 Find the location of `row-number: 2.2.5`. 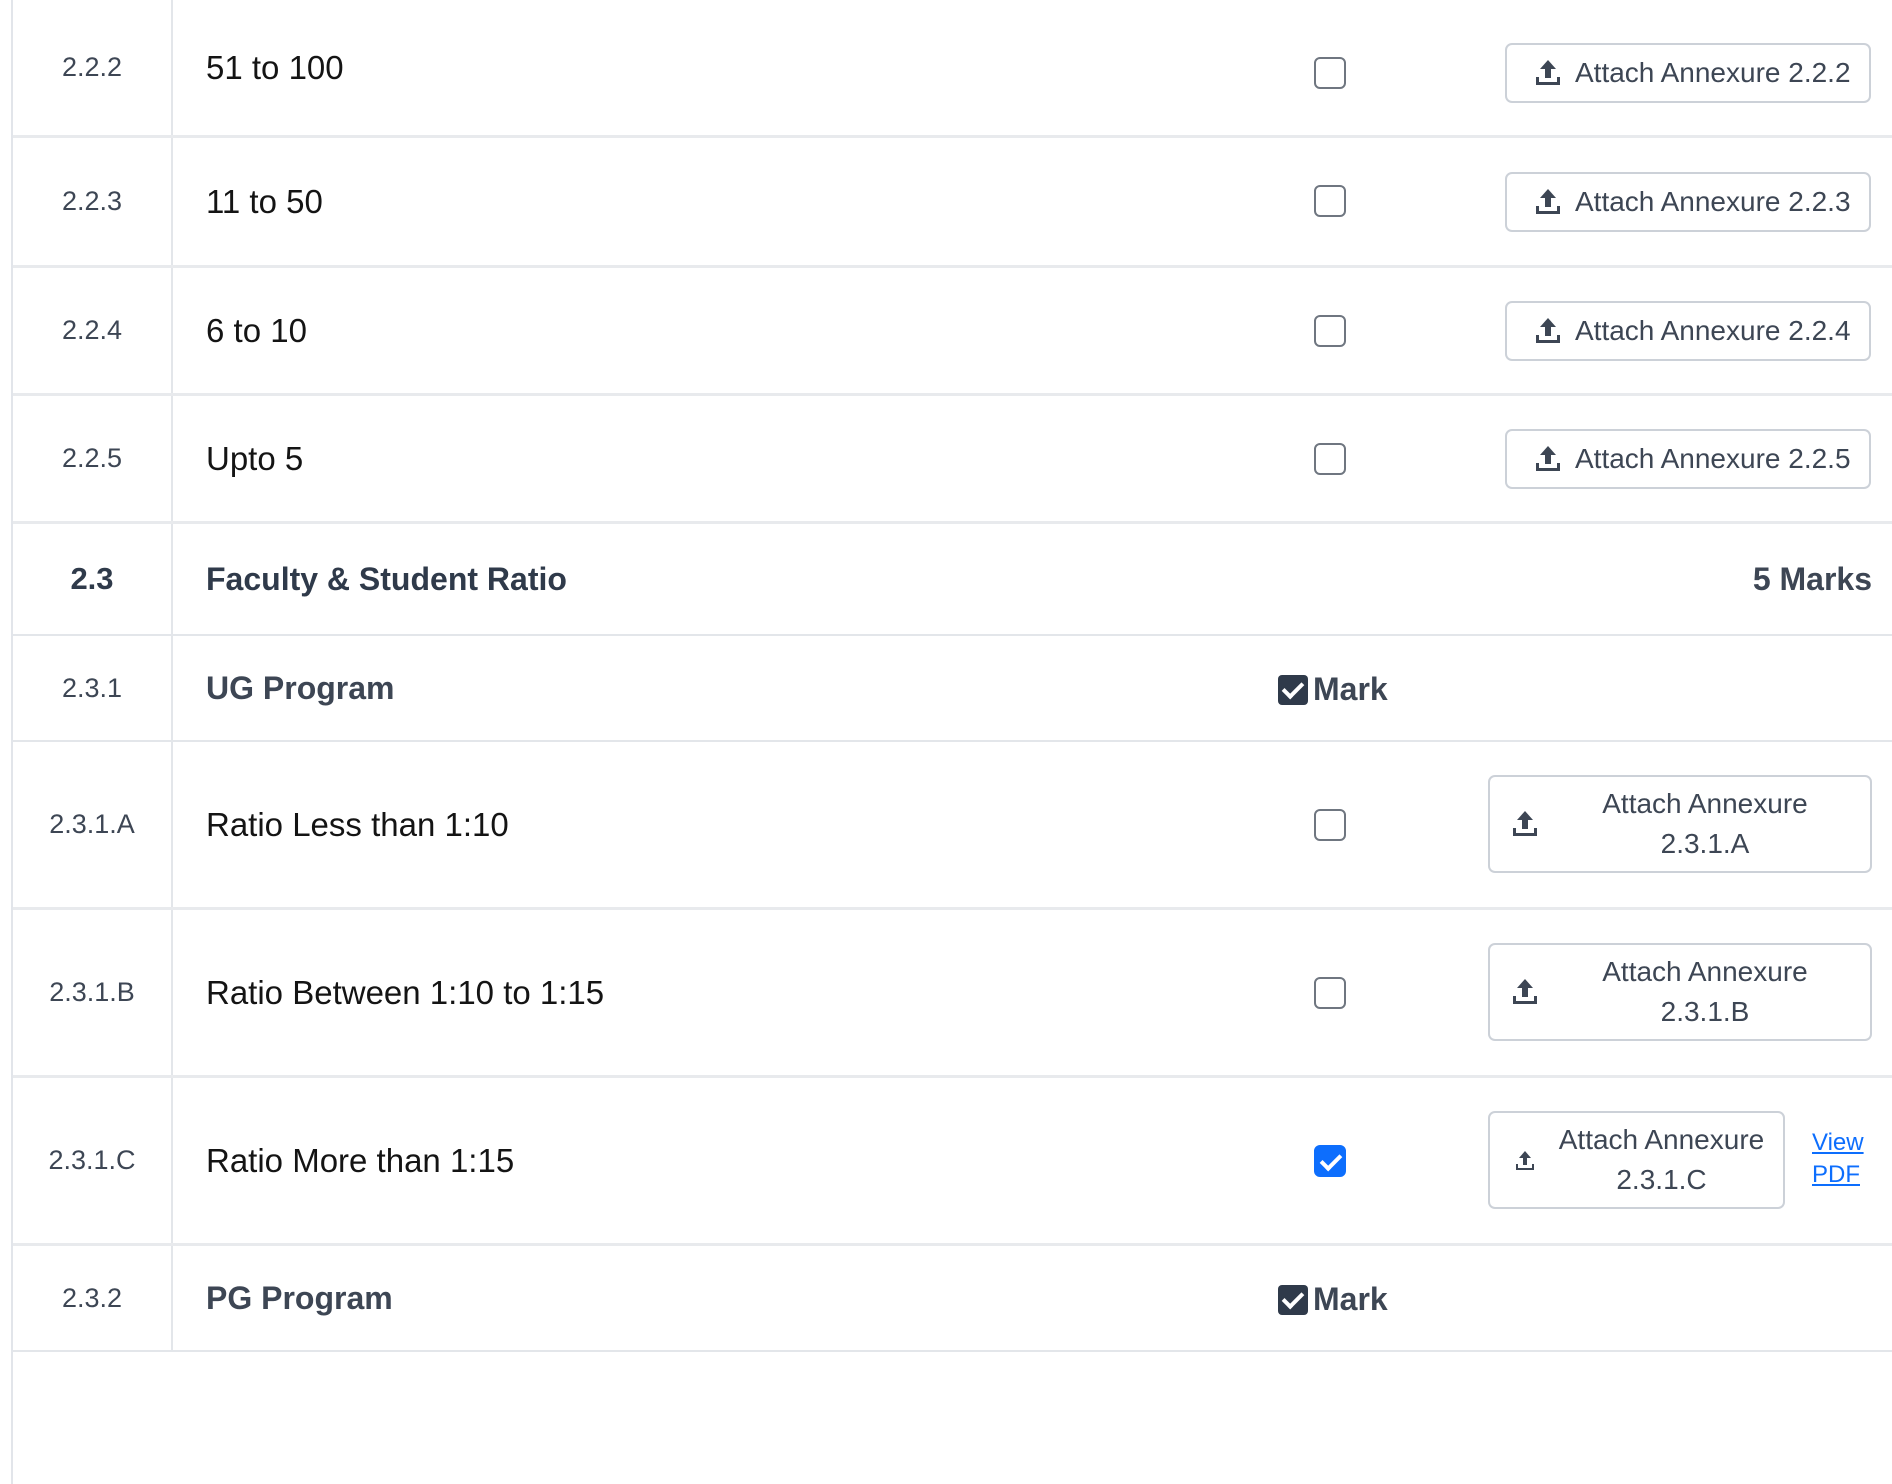

row-number: 2.2.5 is located at coordinates (93, 458).